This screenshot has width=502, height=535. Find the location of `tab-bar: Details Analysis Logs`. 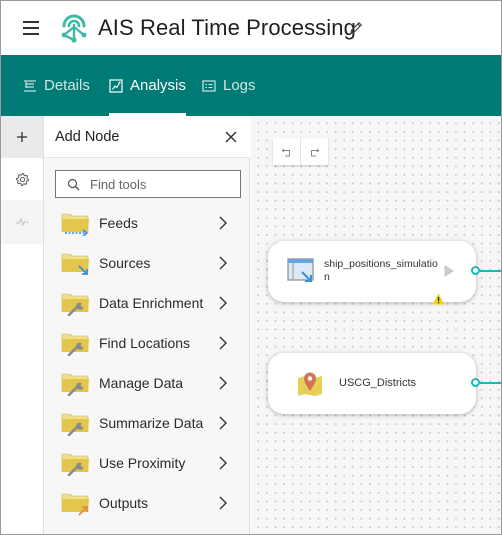

tab-bar: Details Analysis Logs is located at coordinates (251, 85).